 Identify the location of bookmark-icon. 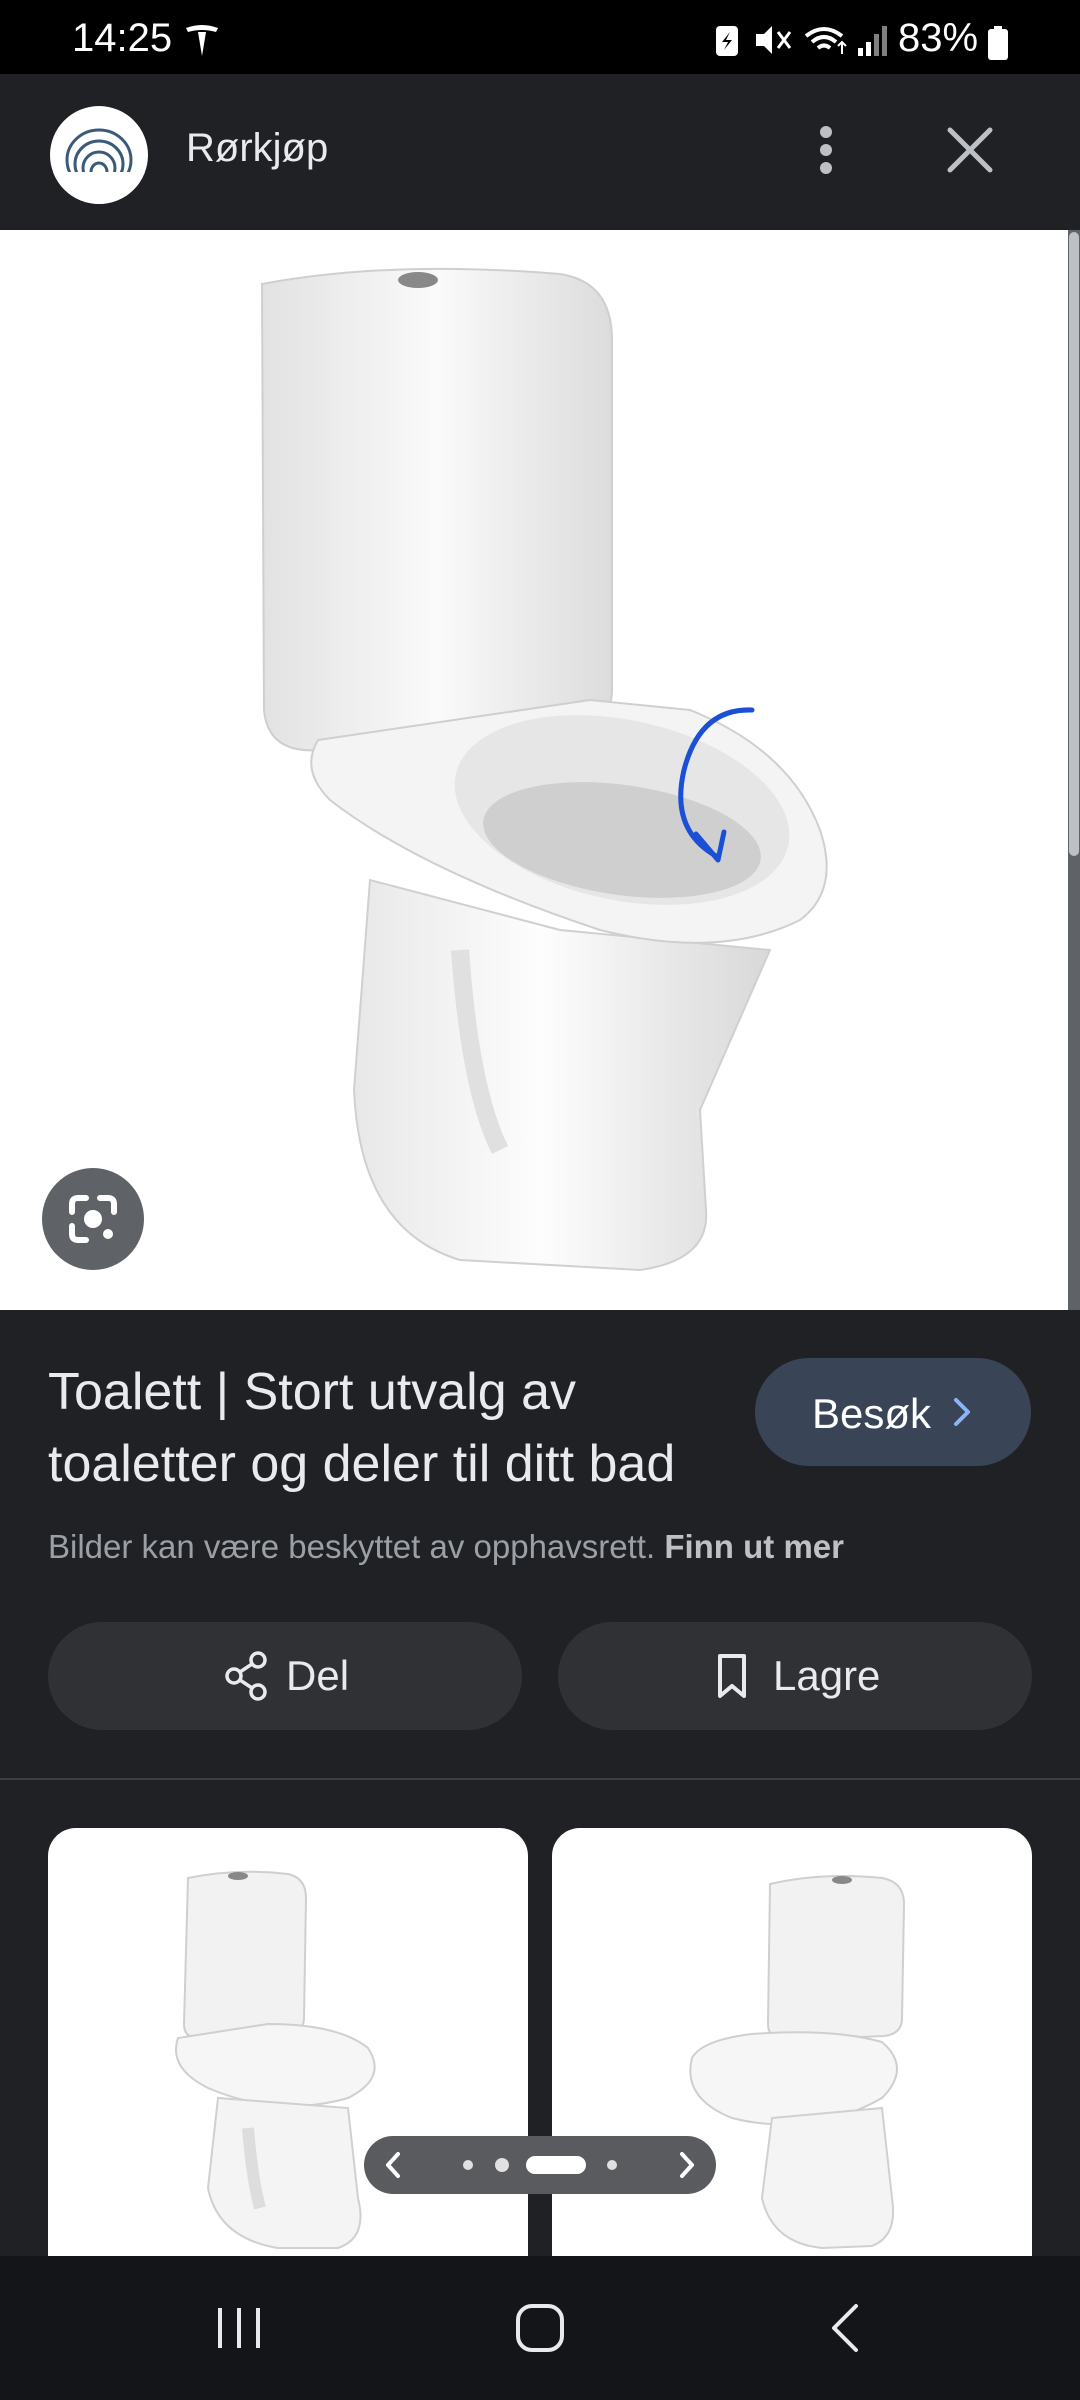
(732, 1676).